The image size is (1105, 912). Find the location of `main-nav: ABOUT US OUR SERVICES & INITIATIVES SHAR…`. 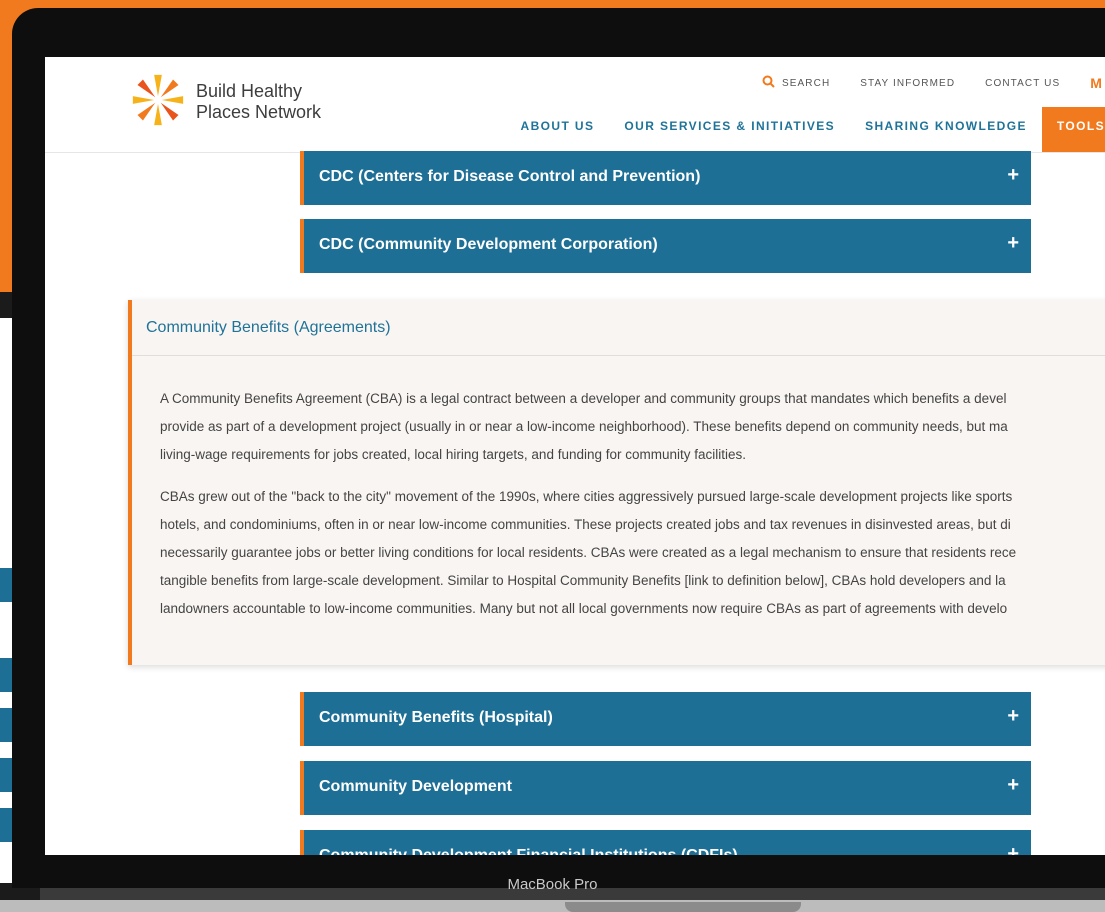

main-nav: ABOUT US OUR SERVICES & INITIATIVES SHAR… is located at coordinates (805, 129).